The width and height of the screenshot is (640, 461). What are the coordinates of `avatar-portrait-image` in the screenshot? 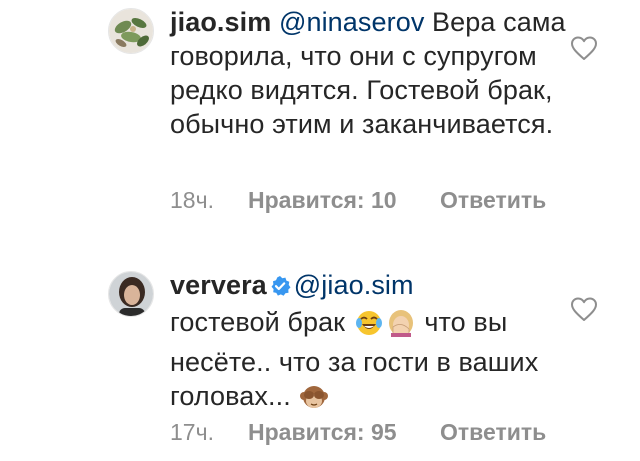 It's located at (131, 294).